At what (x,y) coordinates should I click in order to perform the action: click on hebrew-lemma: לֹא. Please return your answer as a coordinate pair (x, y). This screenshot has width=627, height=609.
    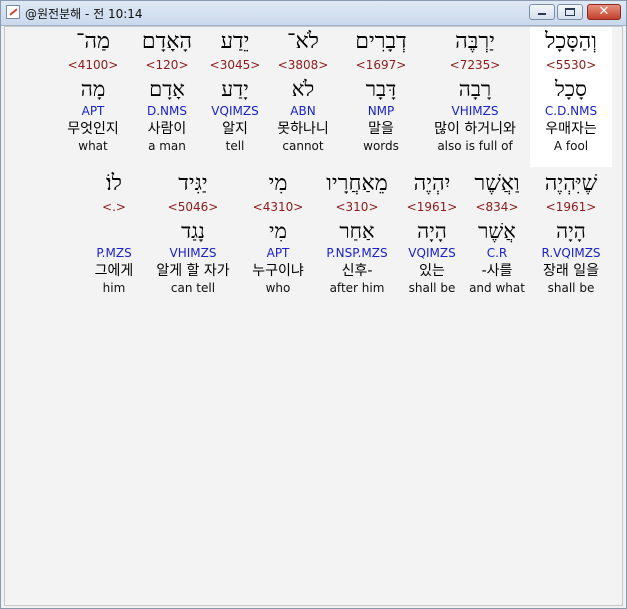
    Looking at the image, I should click on (303, 89).